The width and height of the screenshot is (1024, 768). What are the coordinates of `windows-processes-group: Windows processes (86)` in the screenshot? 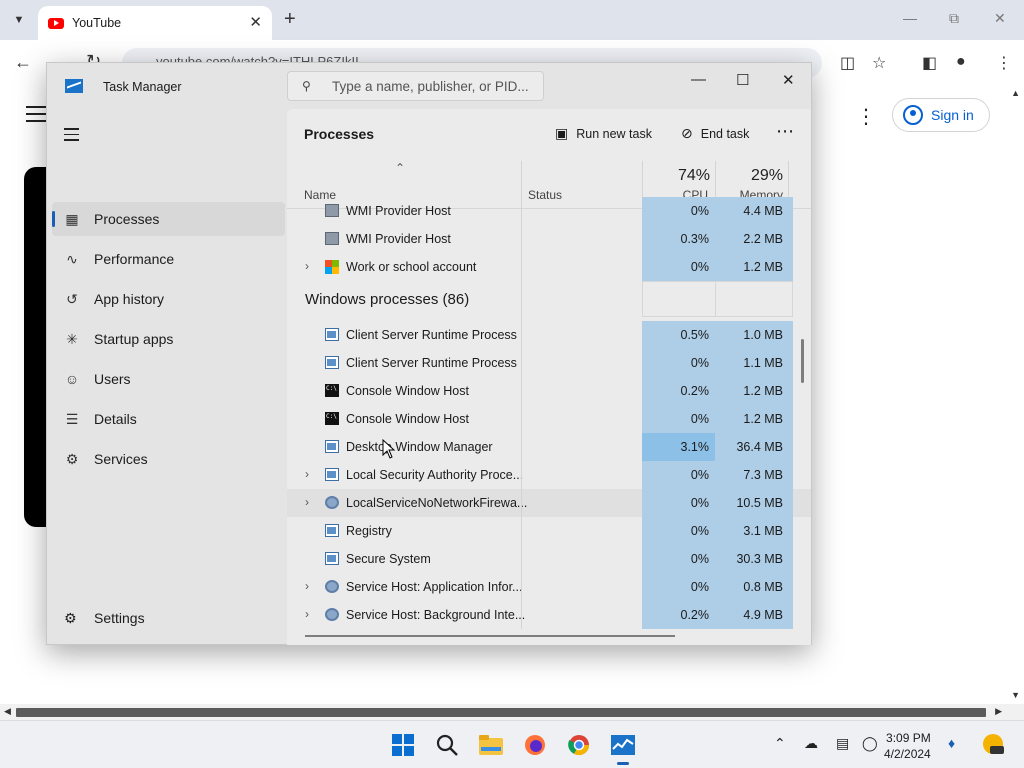 It's located at (549, 300).